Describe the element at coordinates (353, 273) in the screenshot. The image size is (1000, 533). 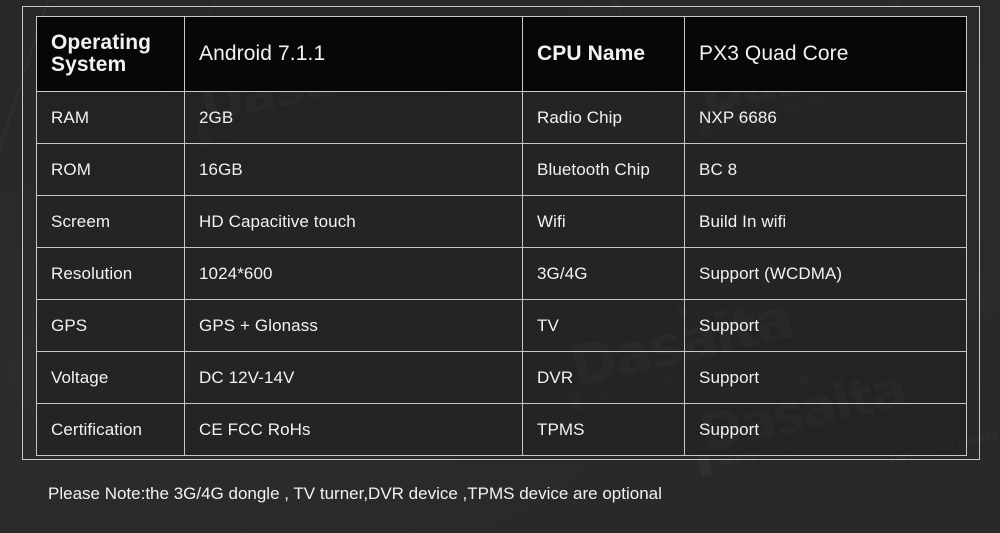
I see `spec-value-resolution: 1024*600` at that location.